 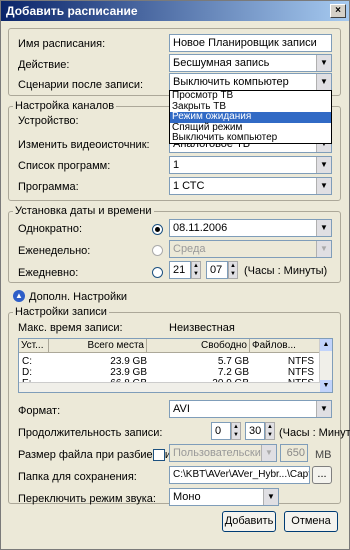 I want to click on advanced-settings-toggle: Дополн. Настройки, so click(x=78, y=297).